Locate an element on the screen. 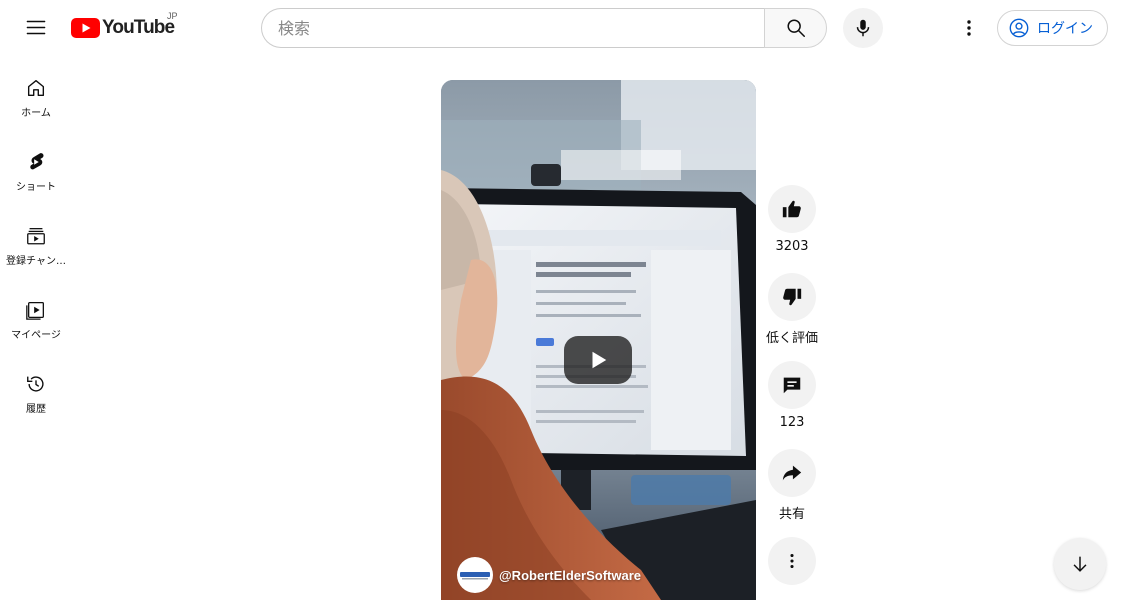 The width and height of the screenshot is (1124, 600). search-icon is located at coordinates (795, 28).